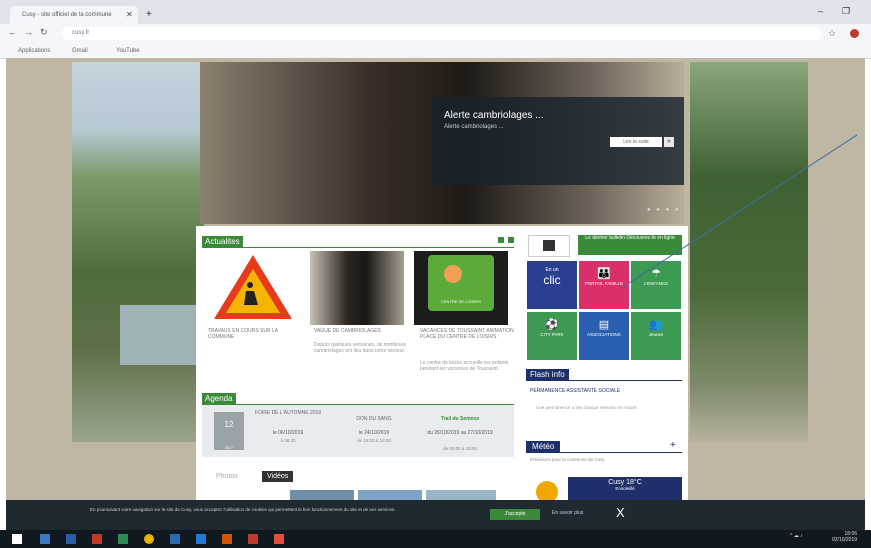  What do you see at coordinates (673, 445) in the screenshot?
I see `meteo-expand-icon: +` at bounding box center [673, 445].